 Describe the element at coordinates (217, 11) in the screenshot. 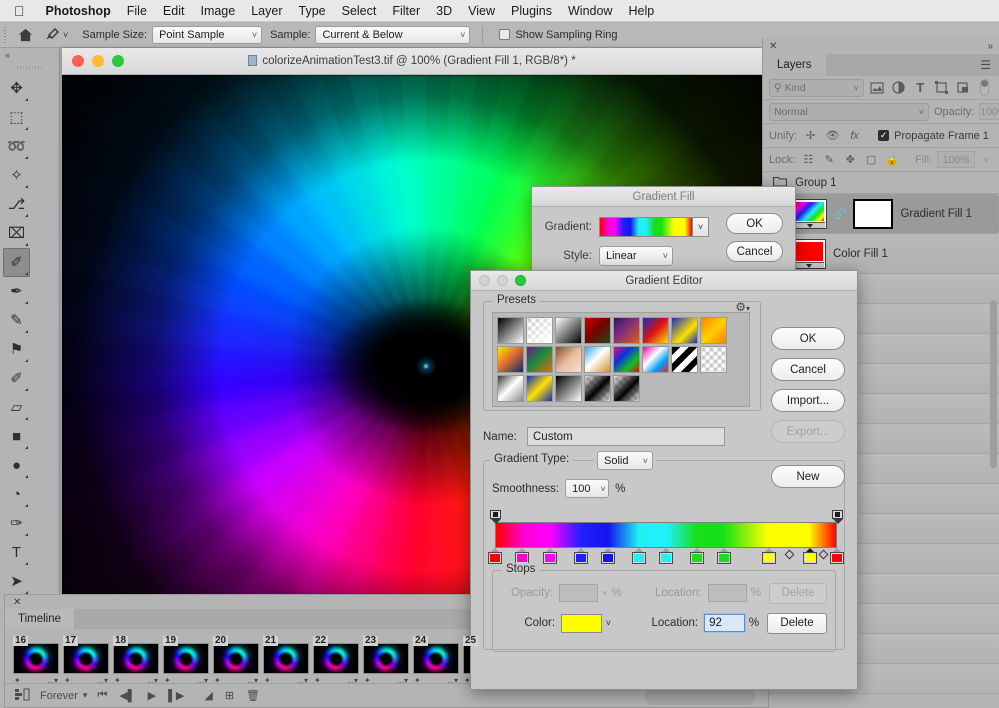

I see `menu-item-image: Image` at that location.